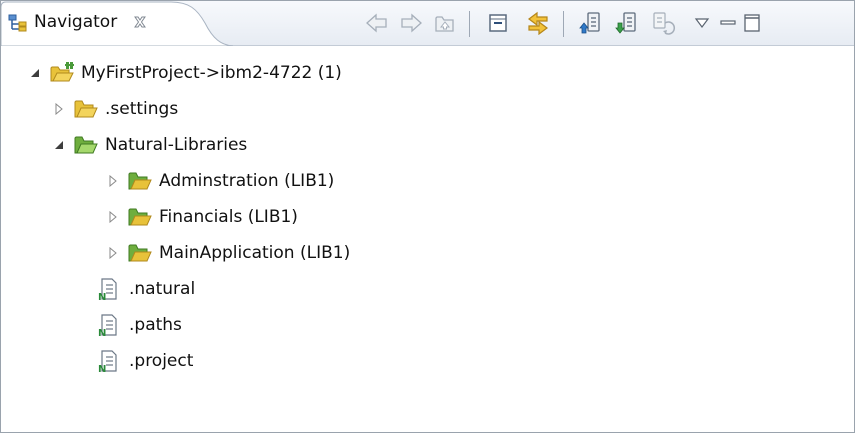  I want to click on tree-item-label: .natural, so click(162, 289).